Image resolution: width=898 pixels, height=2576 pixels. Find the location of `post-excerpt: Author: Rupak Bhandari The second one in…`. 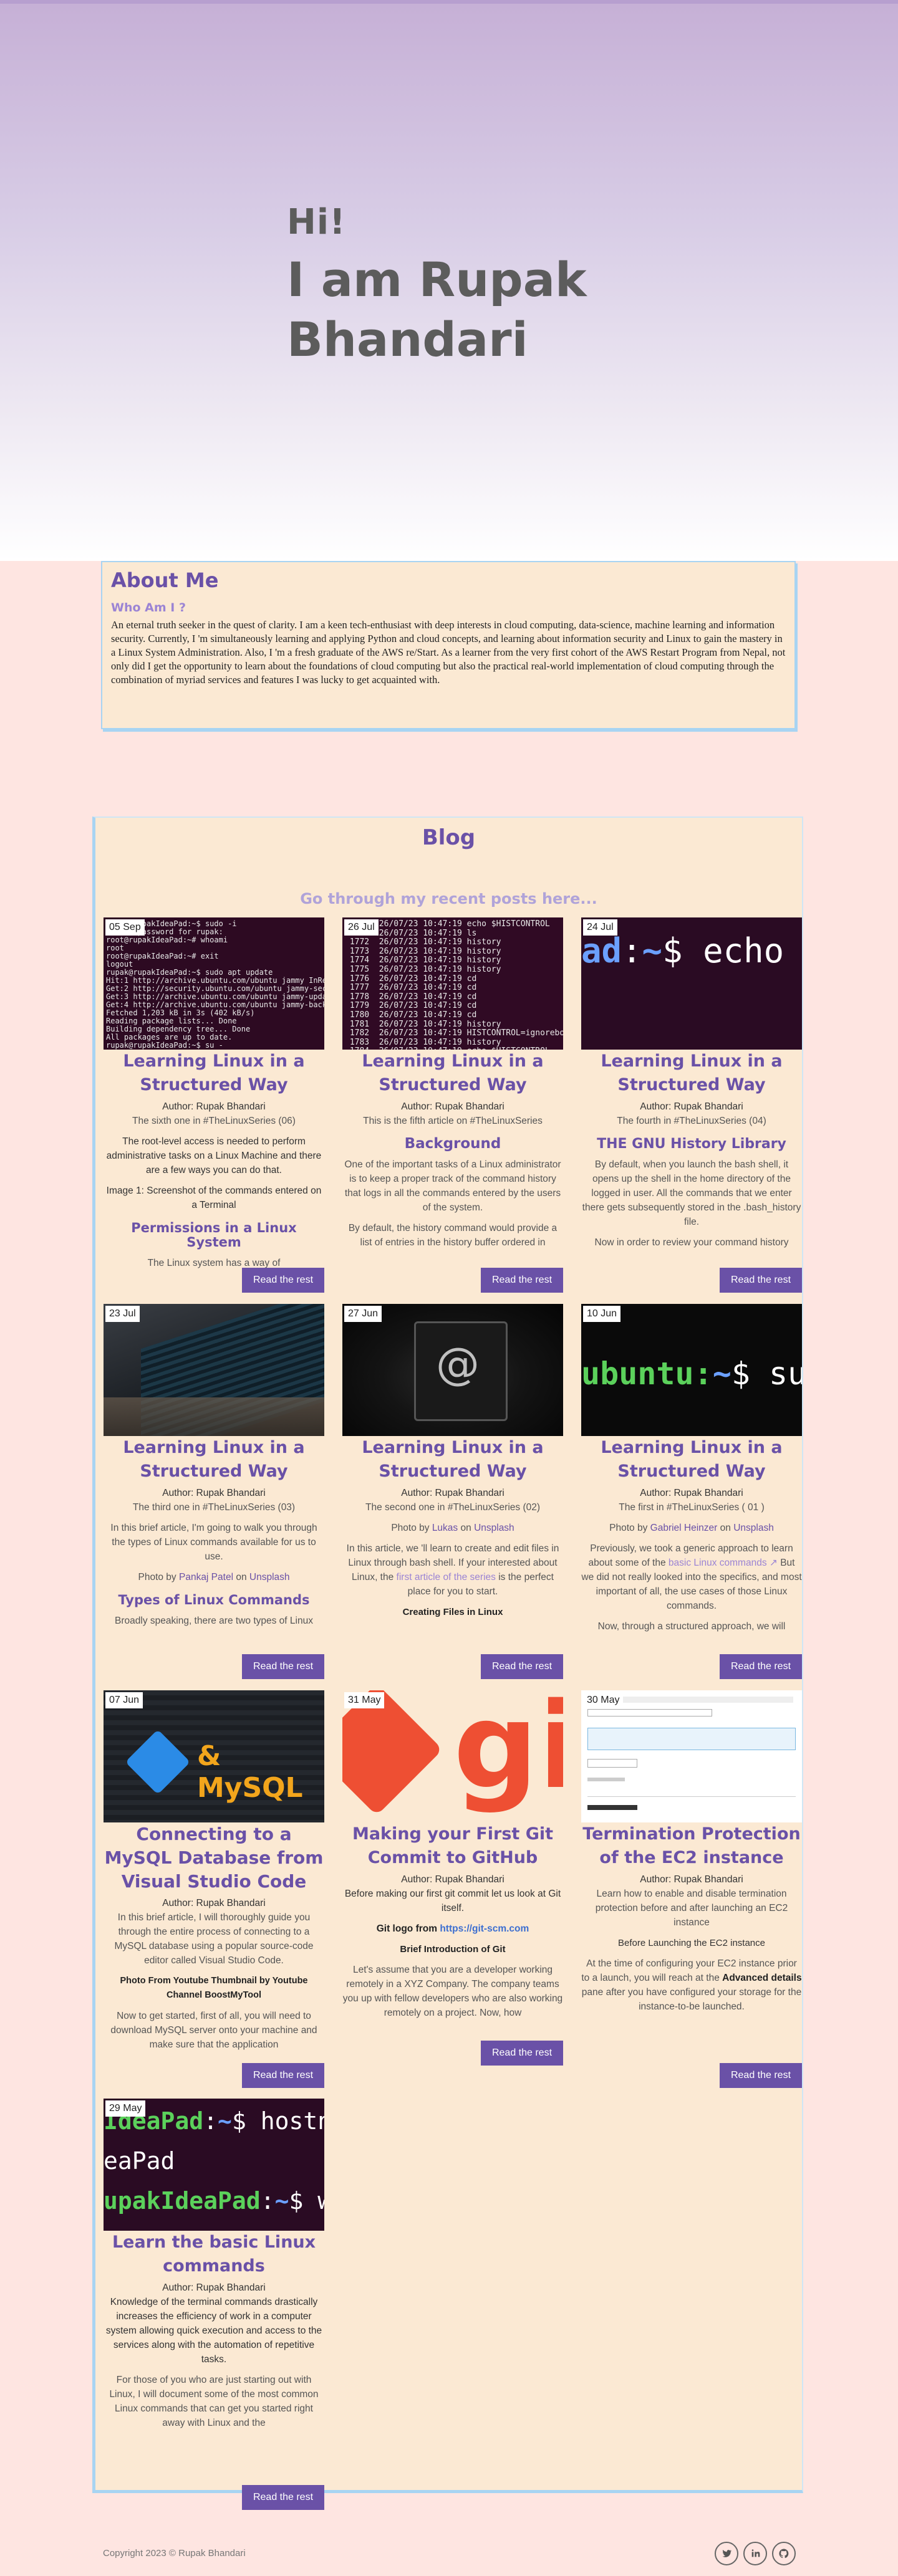

post-excerpt: Author: Rupak Bhandari The second one in… is located at coordinates (452, 1583).